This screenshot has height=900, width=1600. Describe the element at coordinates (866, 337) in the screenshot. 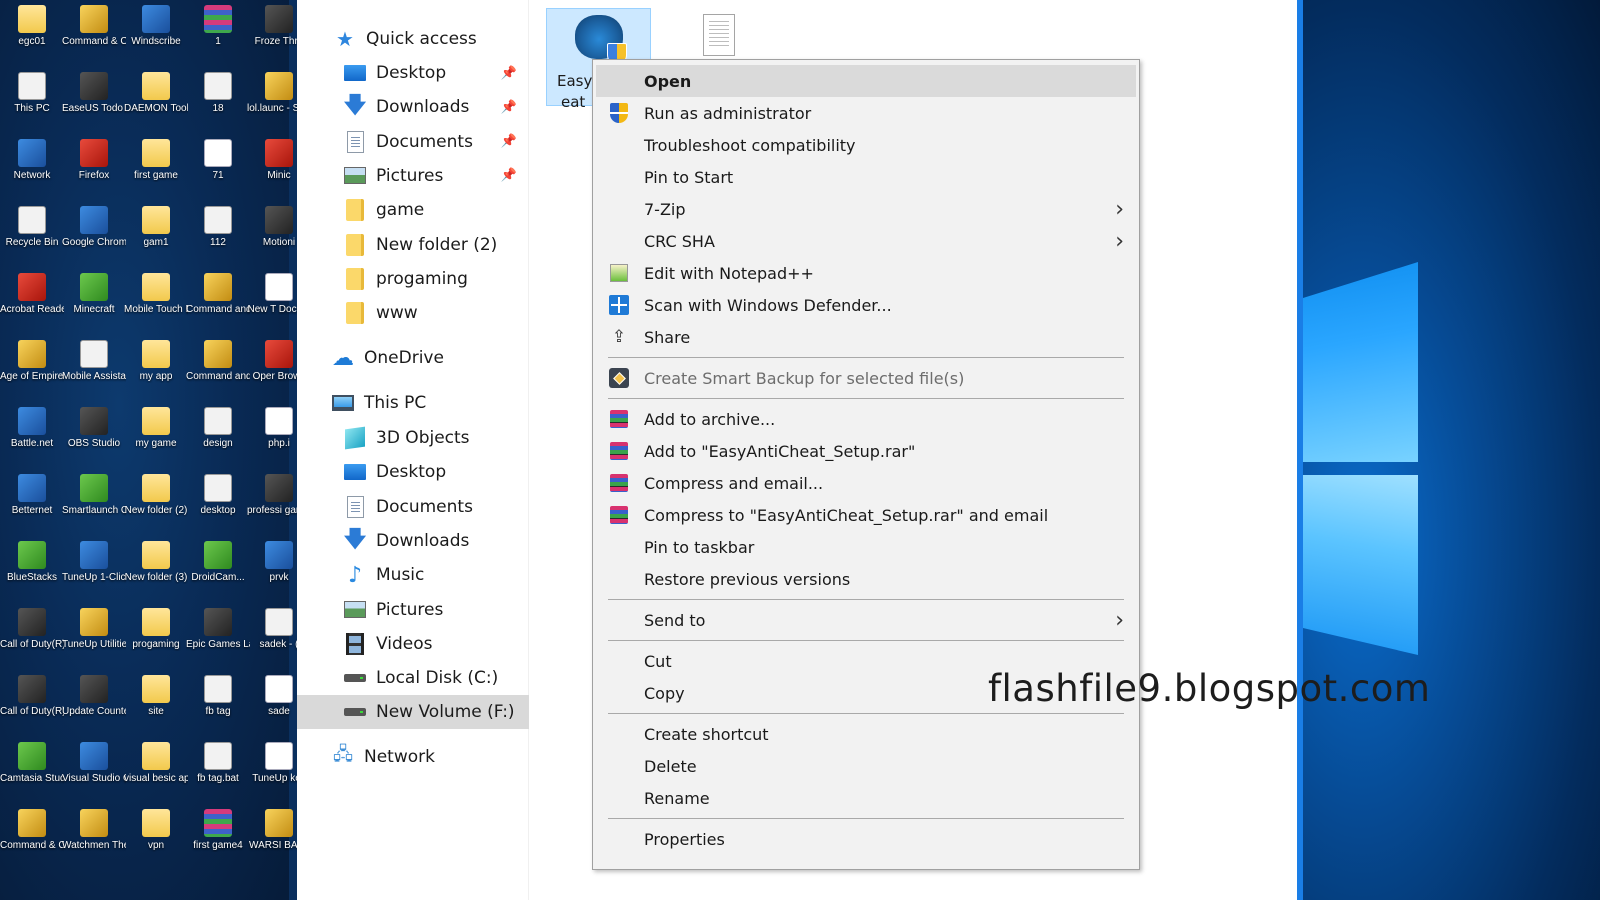

I see `menu-item-share: ⇪ Share` at that location.